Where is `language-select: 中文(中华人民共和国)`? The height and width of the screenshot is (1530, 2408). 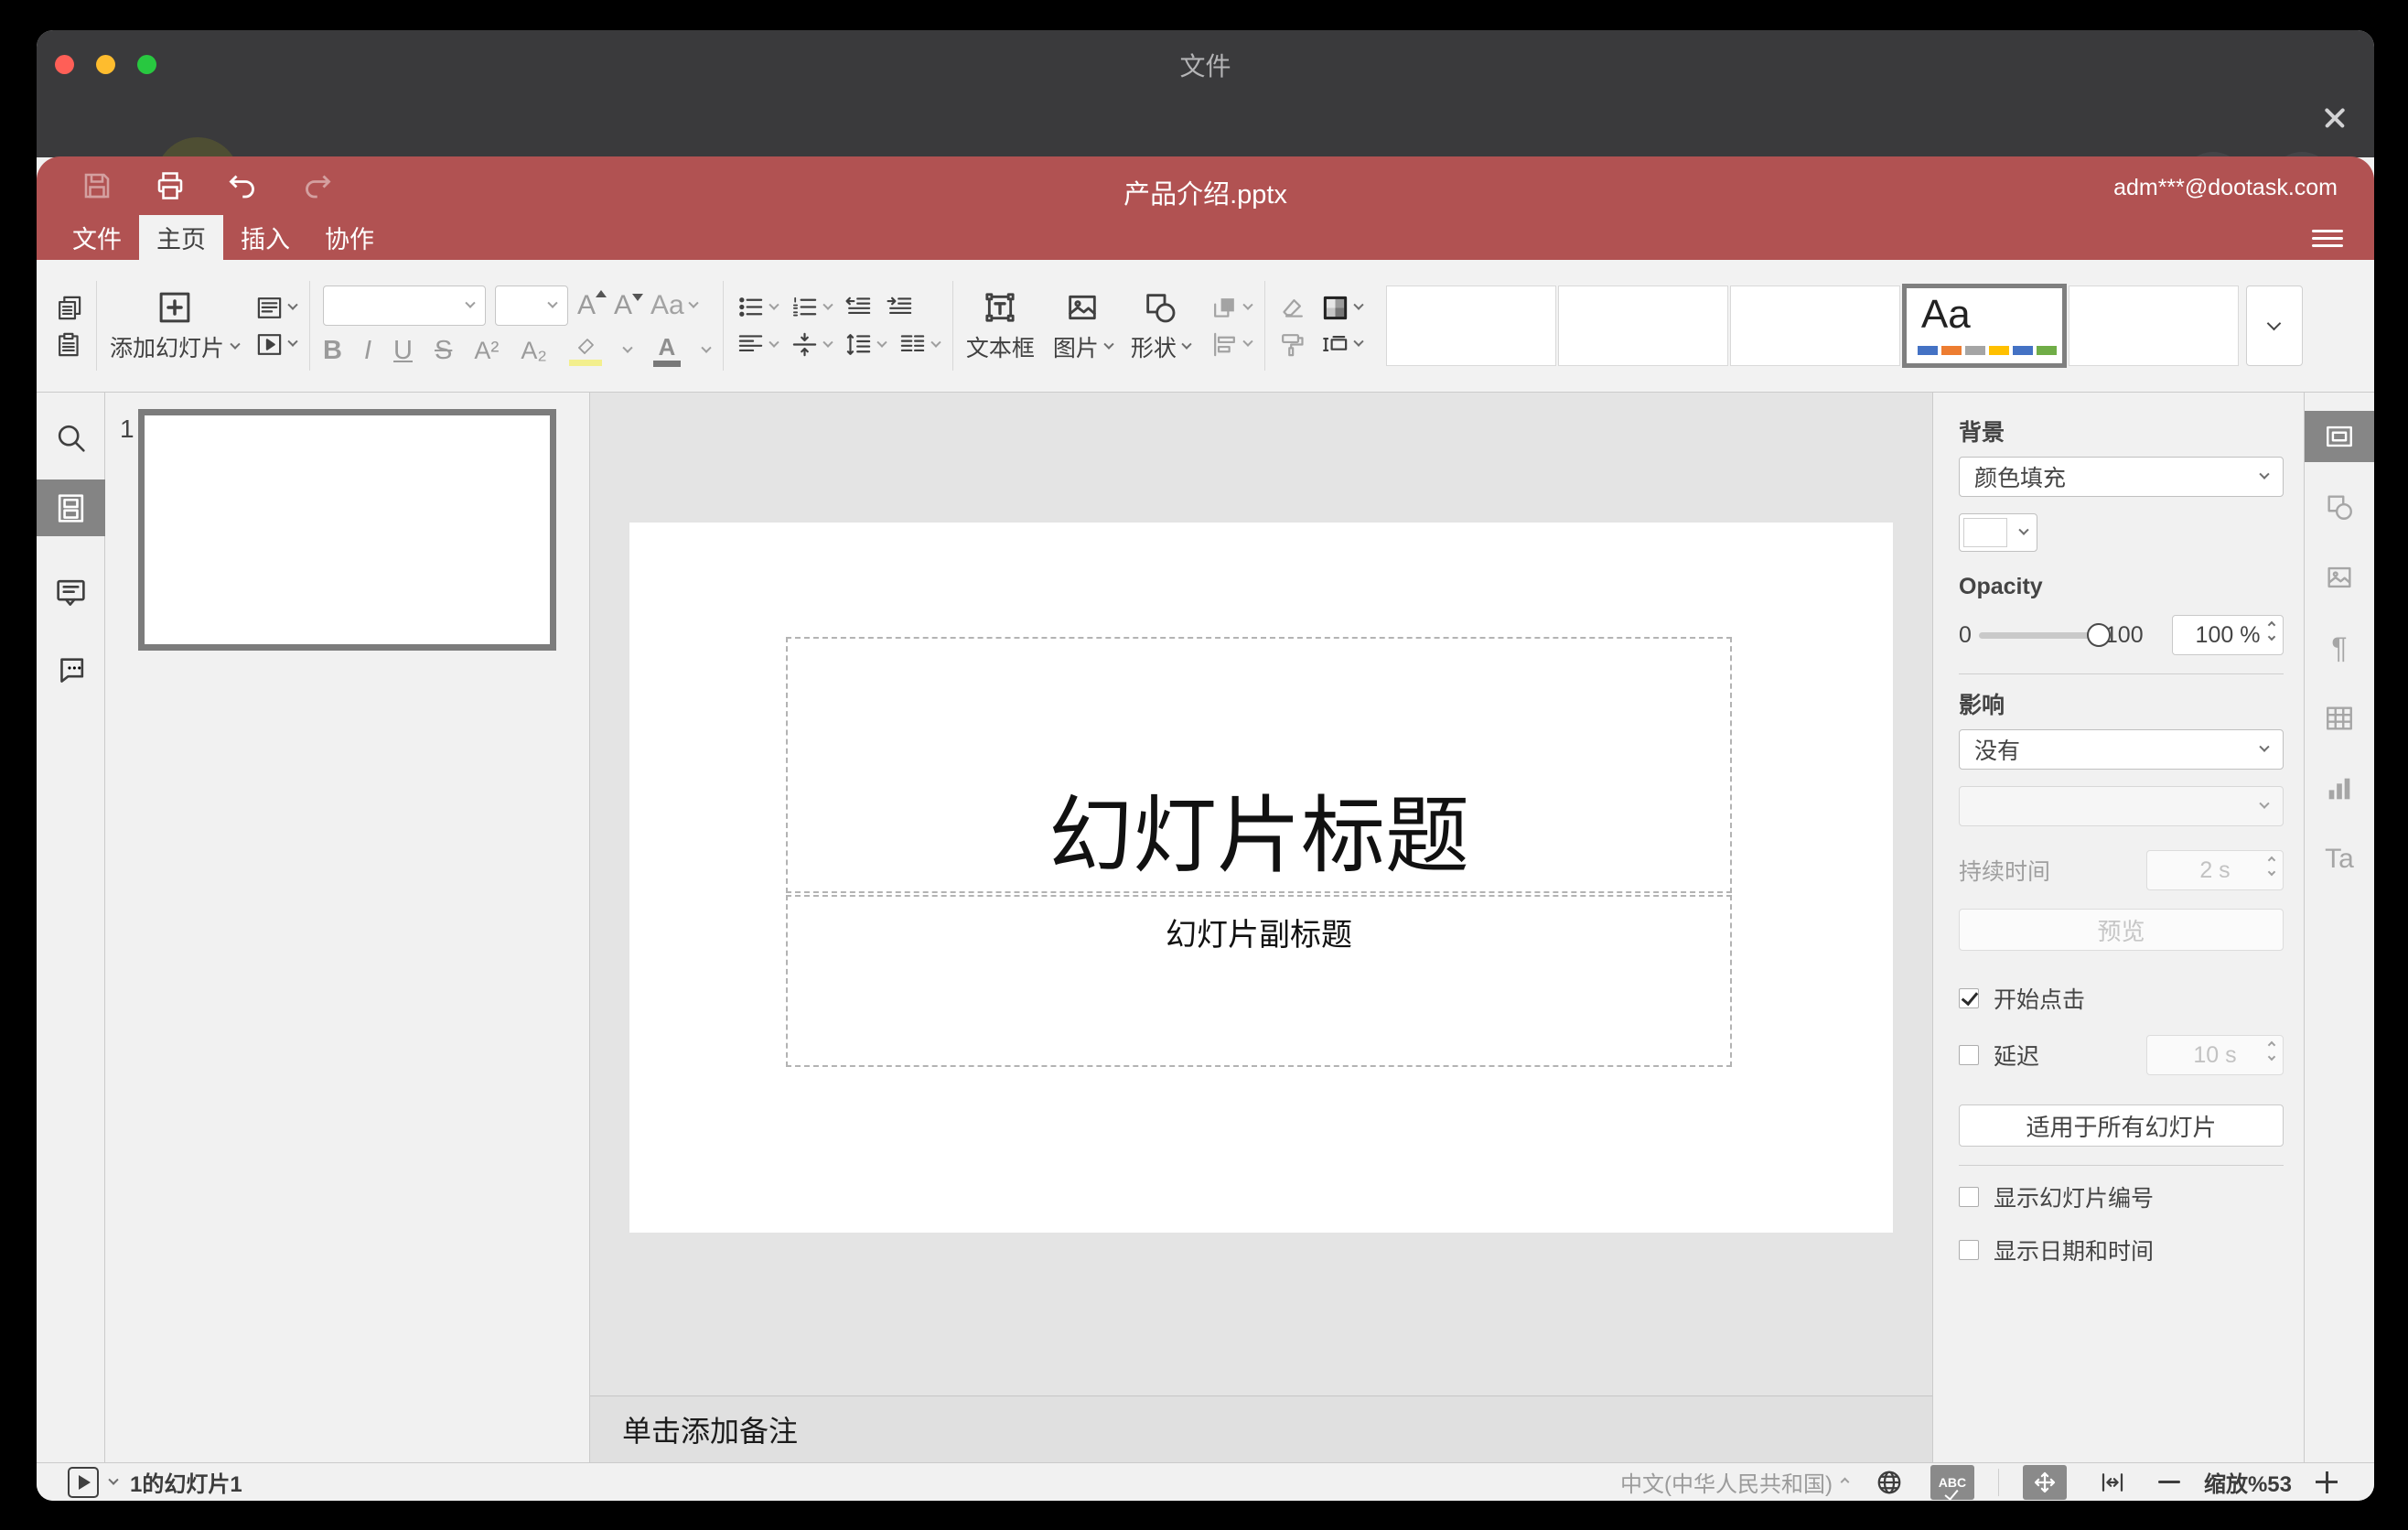 language-select: 中文(中华人民共和国) is located at coordinates (1735, 1482).